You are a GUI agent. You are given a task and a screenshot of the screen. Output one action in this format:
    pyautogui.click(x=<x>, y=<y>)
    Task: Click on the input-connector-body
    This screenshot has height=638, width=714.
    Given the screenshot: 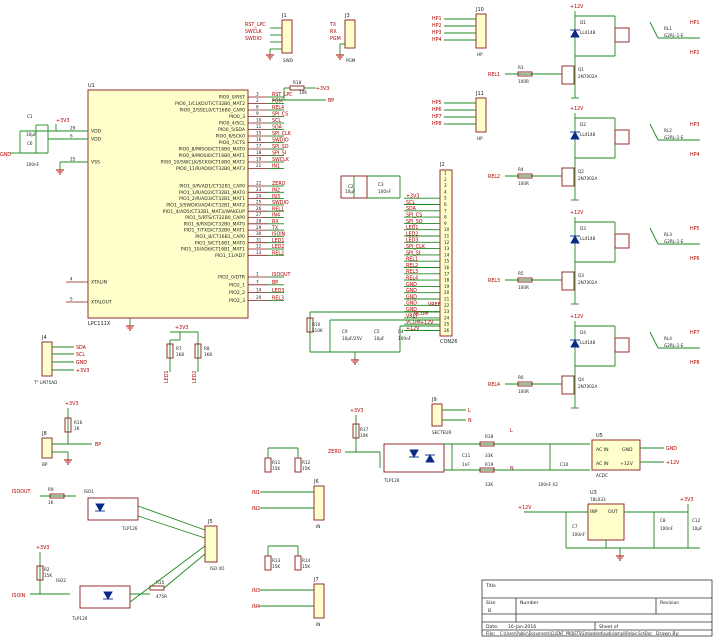 What is the action you would take?
    pyautogui.click(x=319, y=601)
    